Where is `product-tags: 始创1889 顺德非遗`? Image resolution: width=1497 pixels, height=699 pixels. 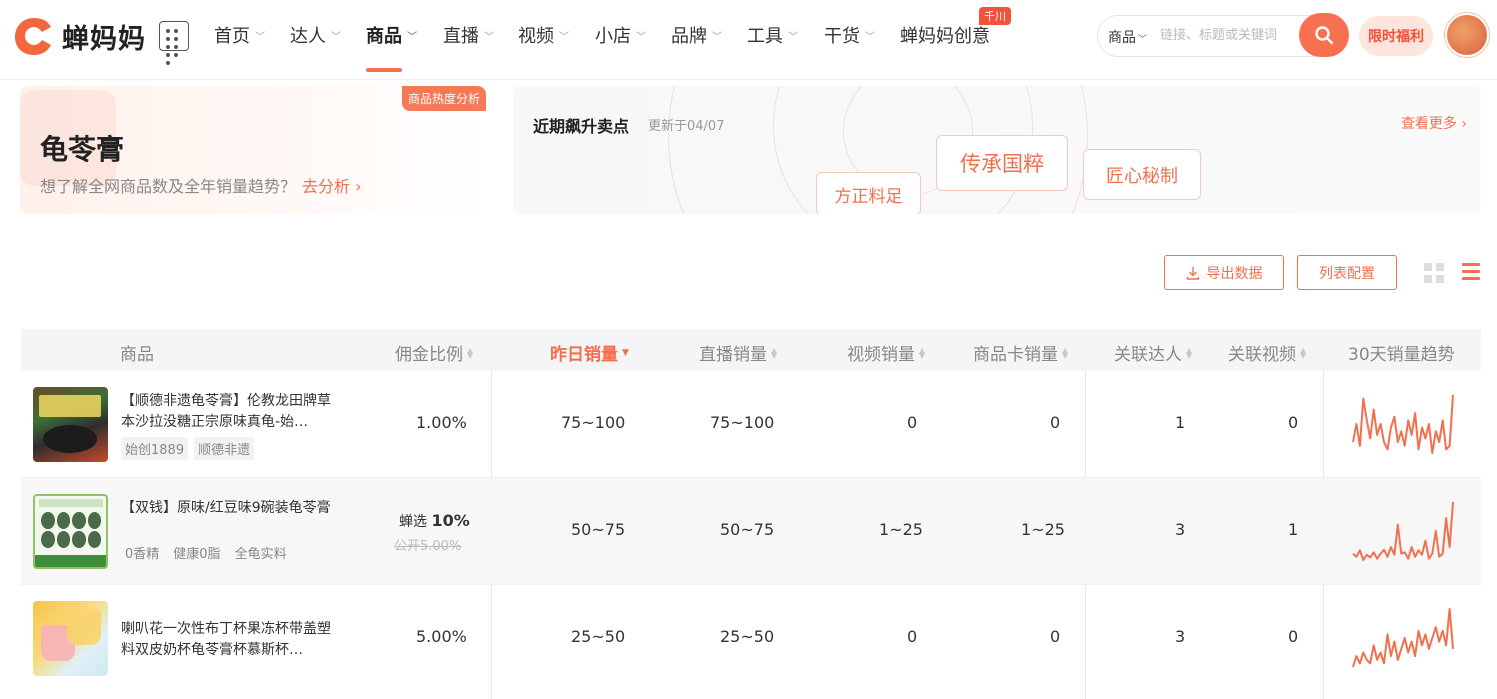 product-tags: 始创1889 顺德非遗 is located at coordinates (188, 448).